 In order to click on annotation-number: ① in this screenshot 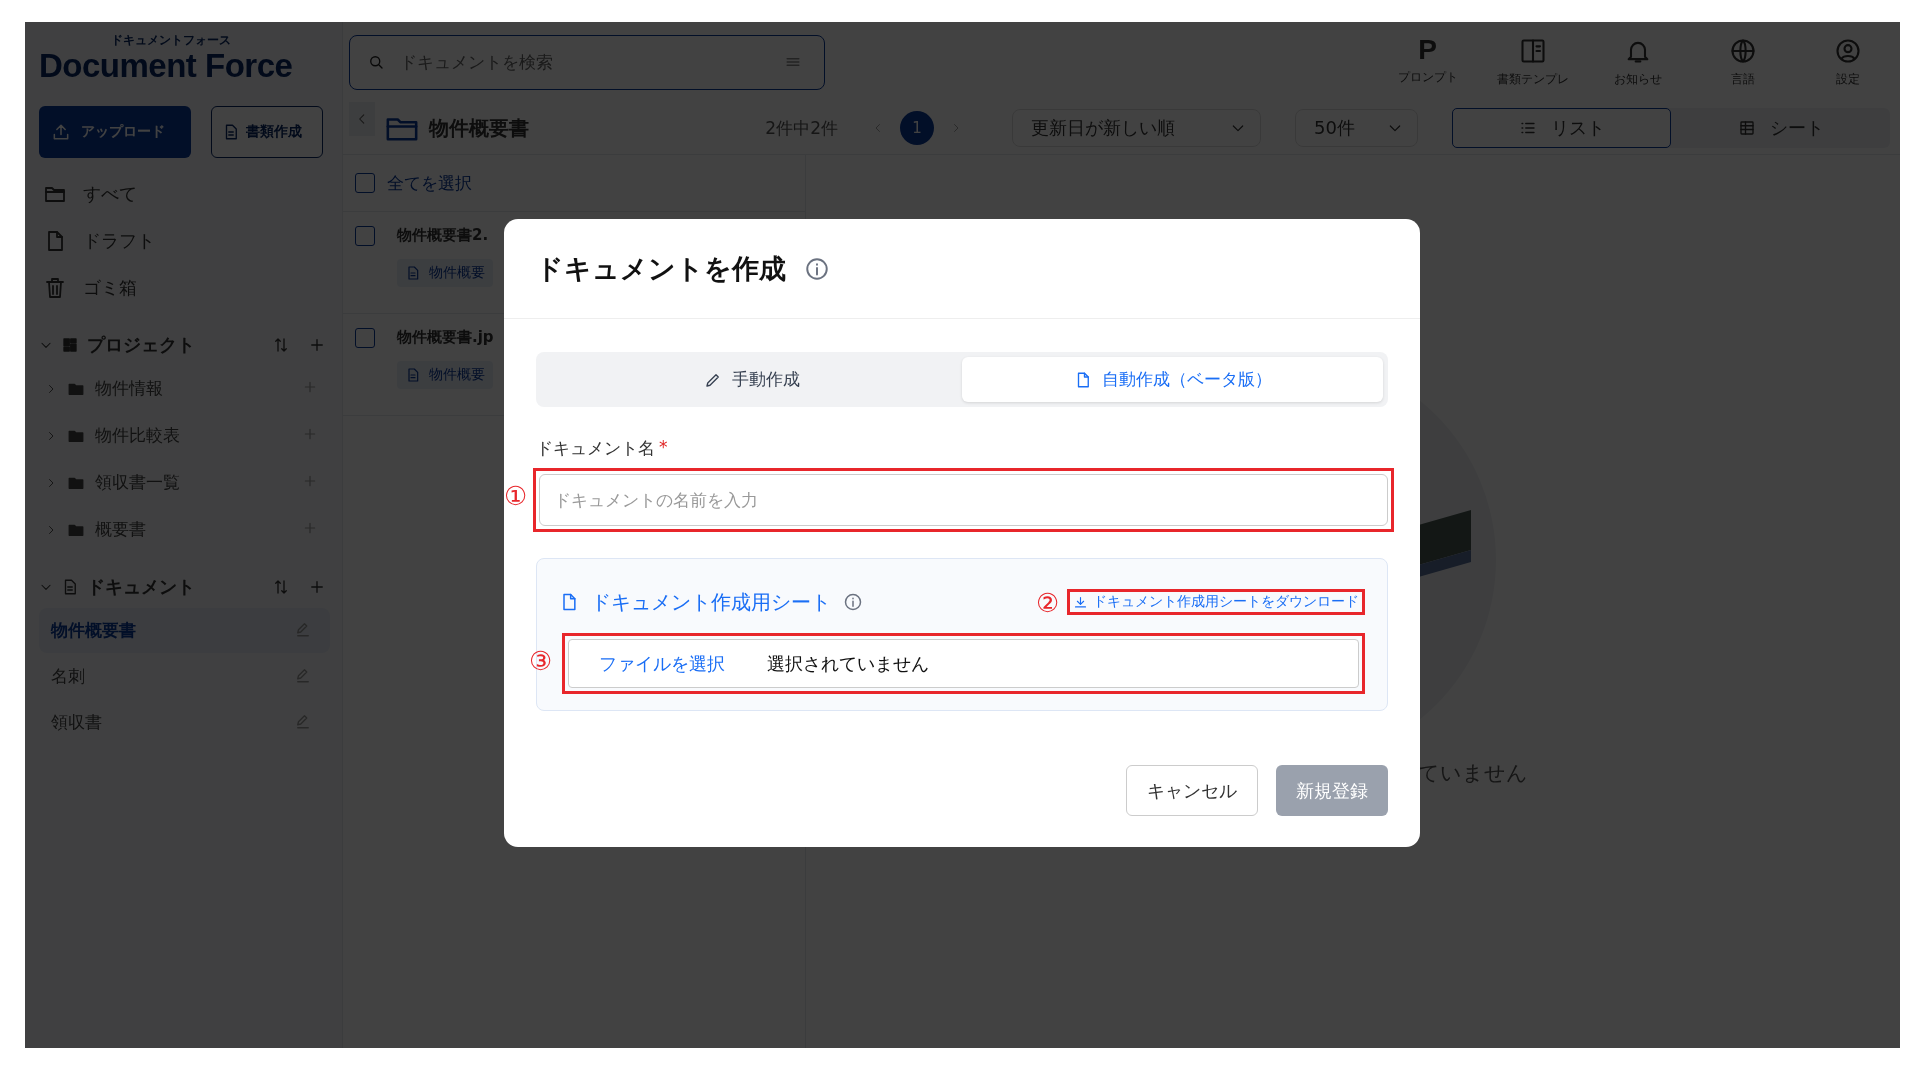, I will do `click(516, 496)`.